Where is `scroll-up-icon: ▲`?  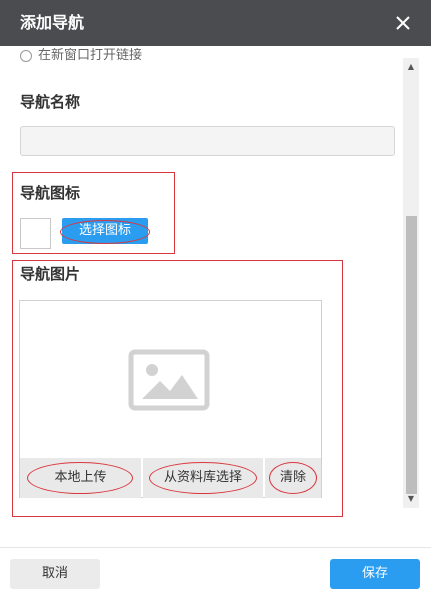
scroll-up-icon: ▲ is located at coordinates (411, 67).